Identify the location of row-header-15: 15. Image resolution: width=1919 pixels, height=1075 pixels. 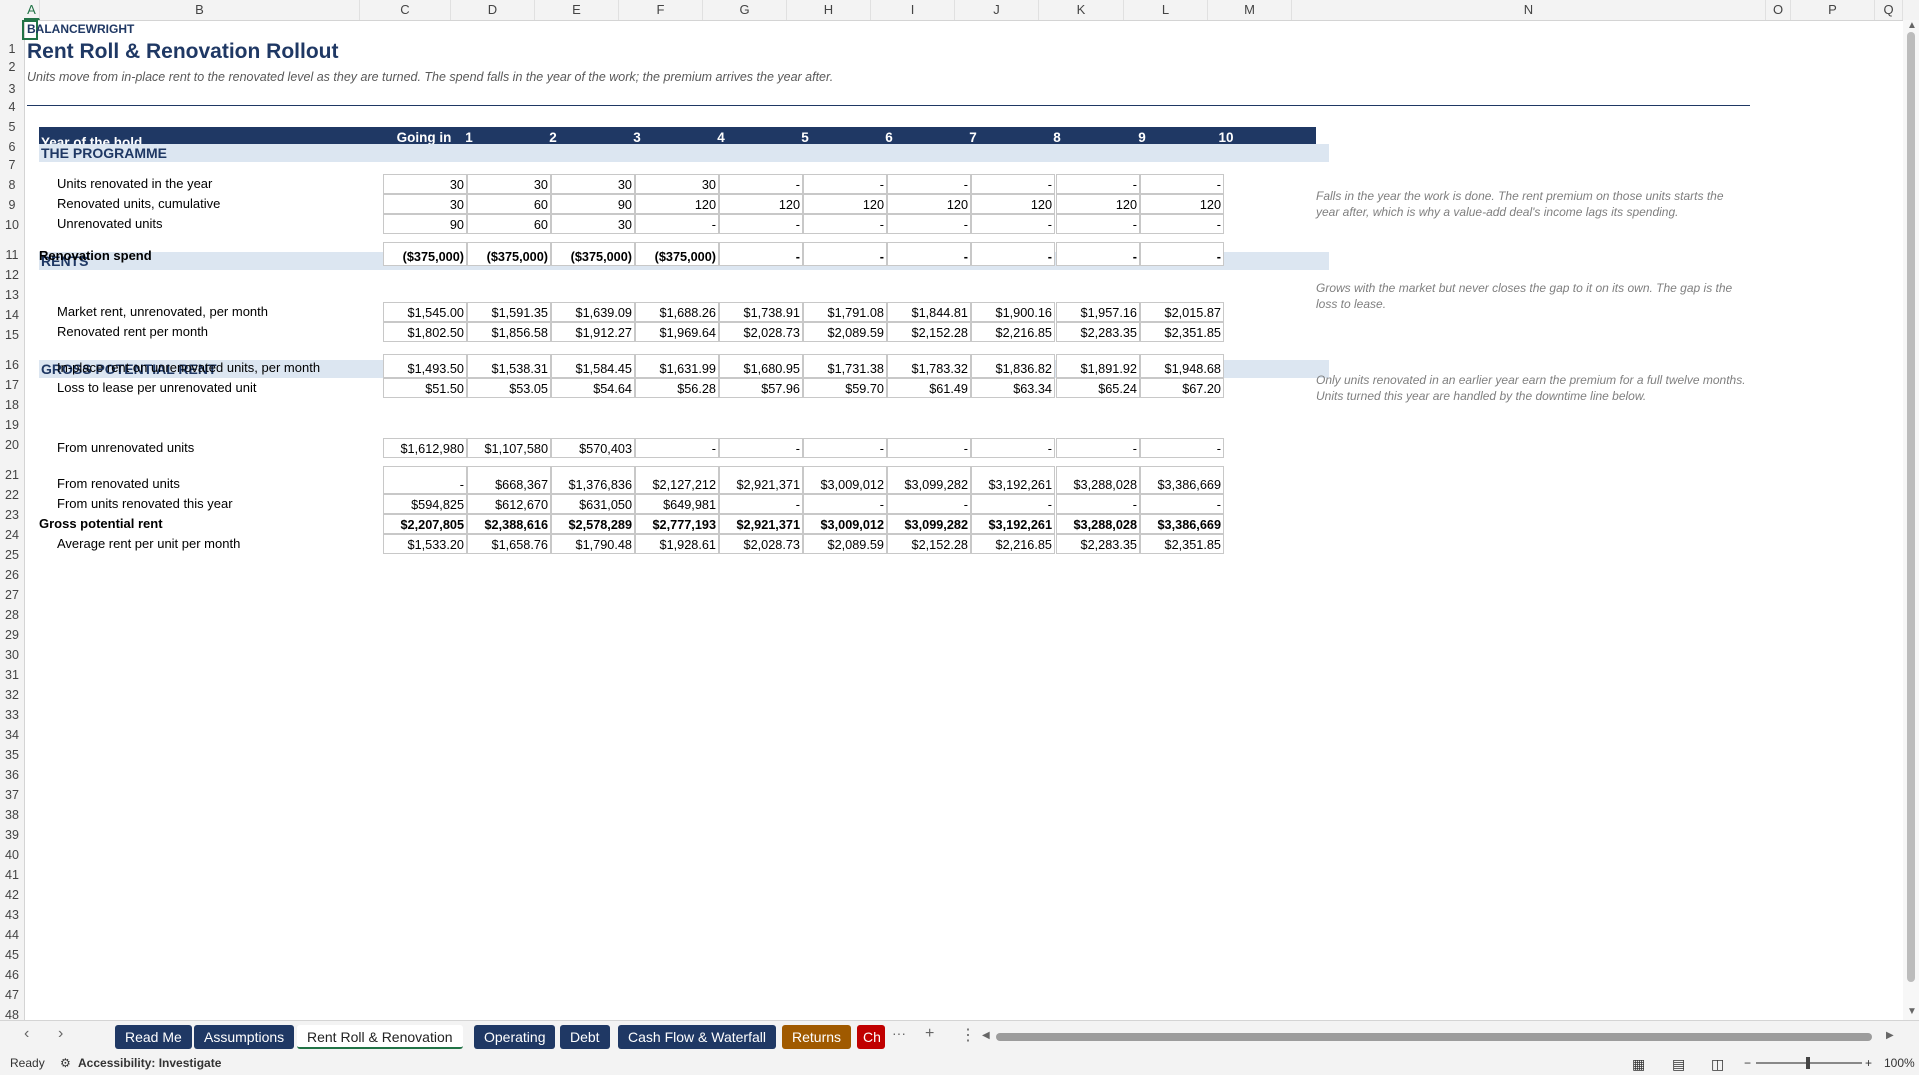
(12, 335).